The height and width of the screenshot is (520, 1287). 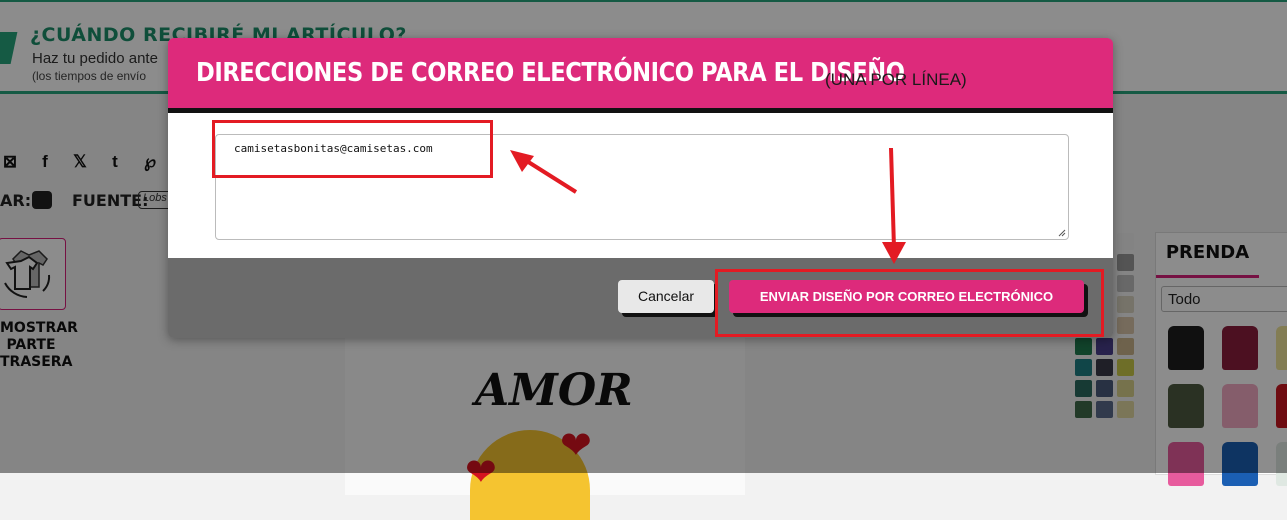 What do you see at coordinates (896, 79) in the screenshot?
I see `modal-title-note: (UNA POR LÍNEA)` at bounding box center [896, 79].